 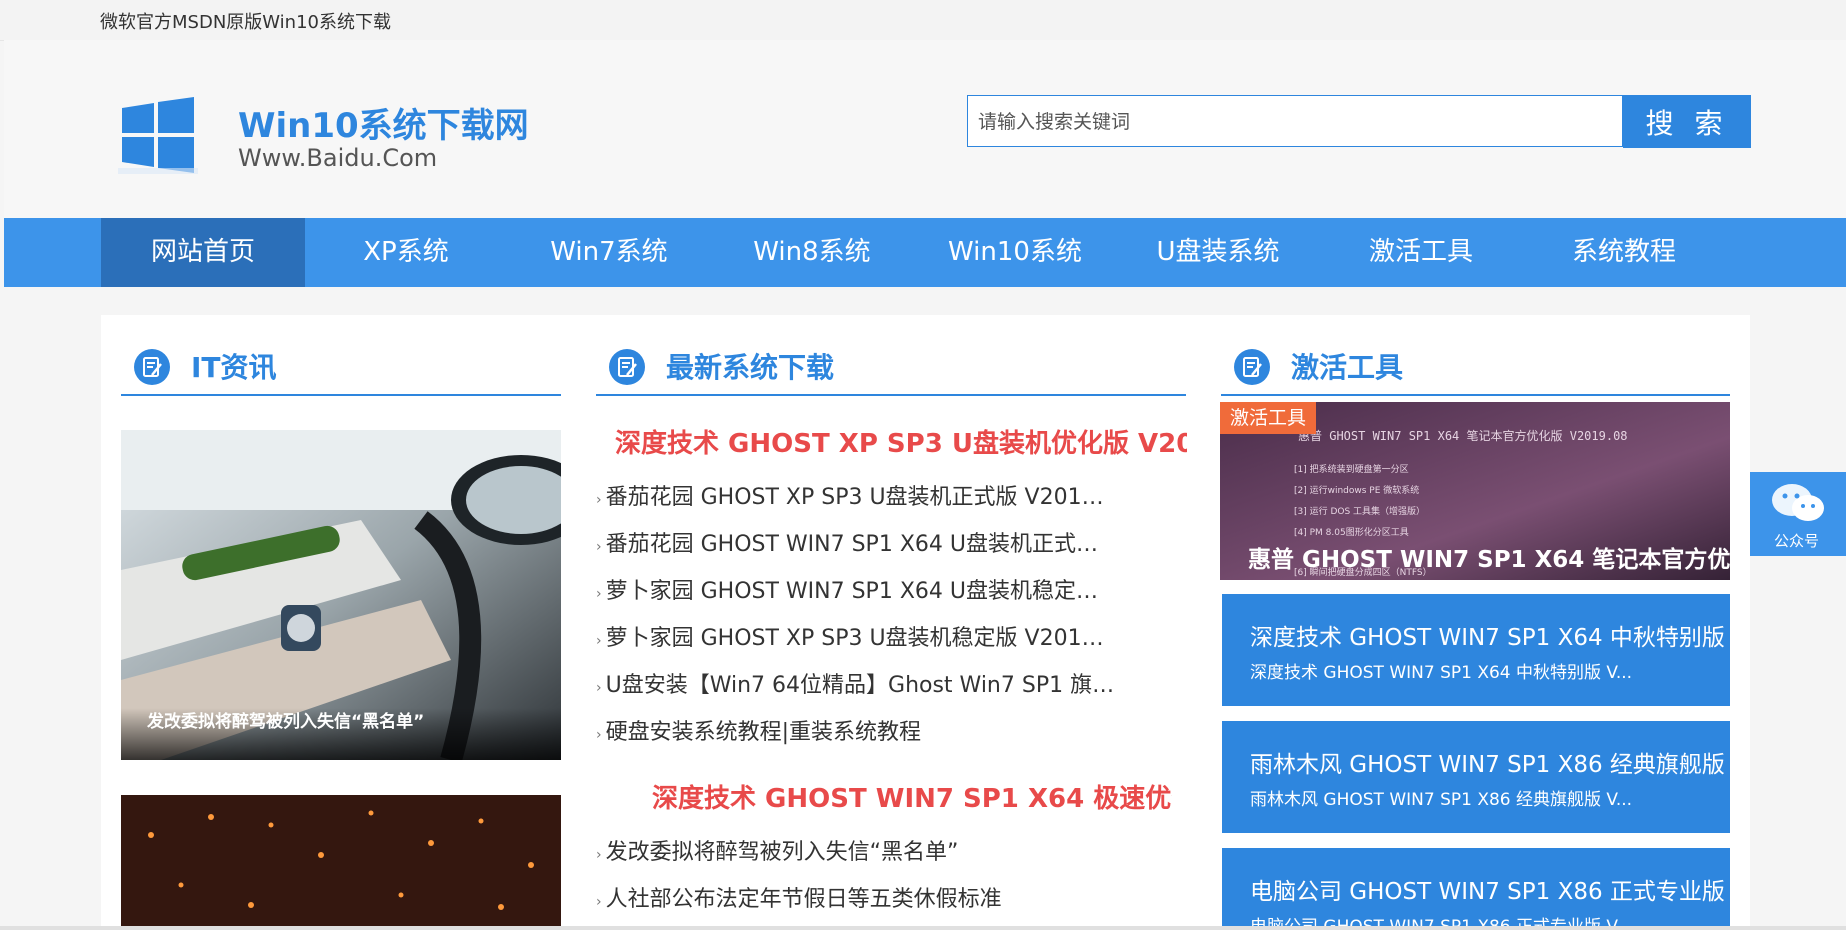 What do you see at coordinates (1798, 502) in the screenshot?
I see `wechat-icon` at bounding box center [1798, 502].